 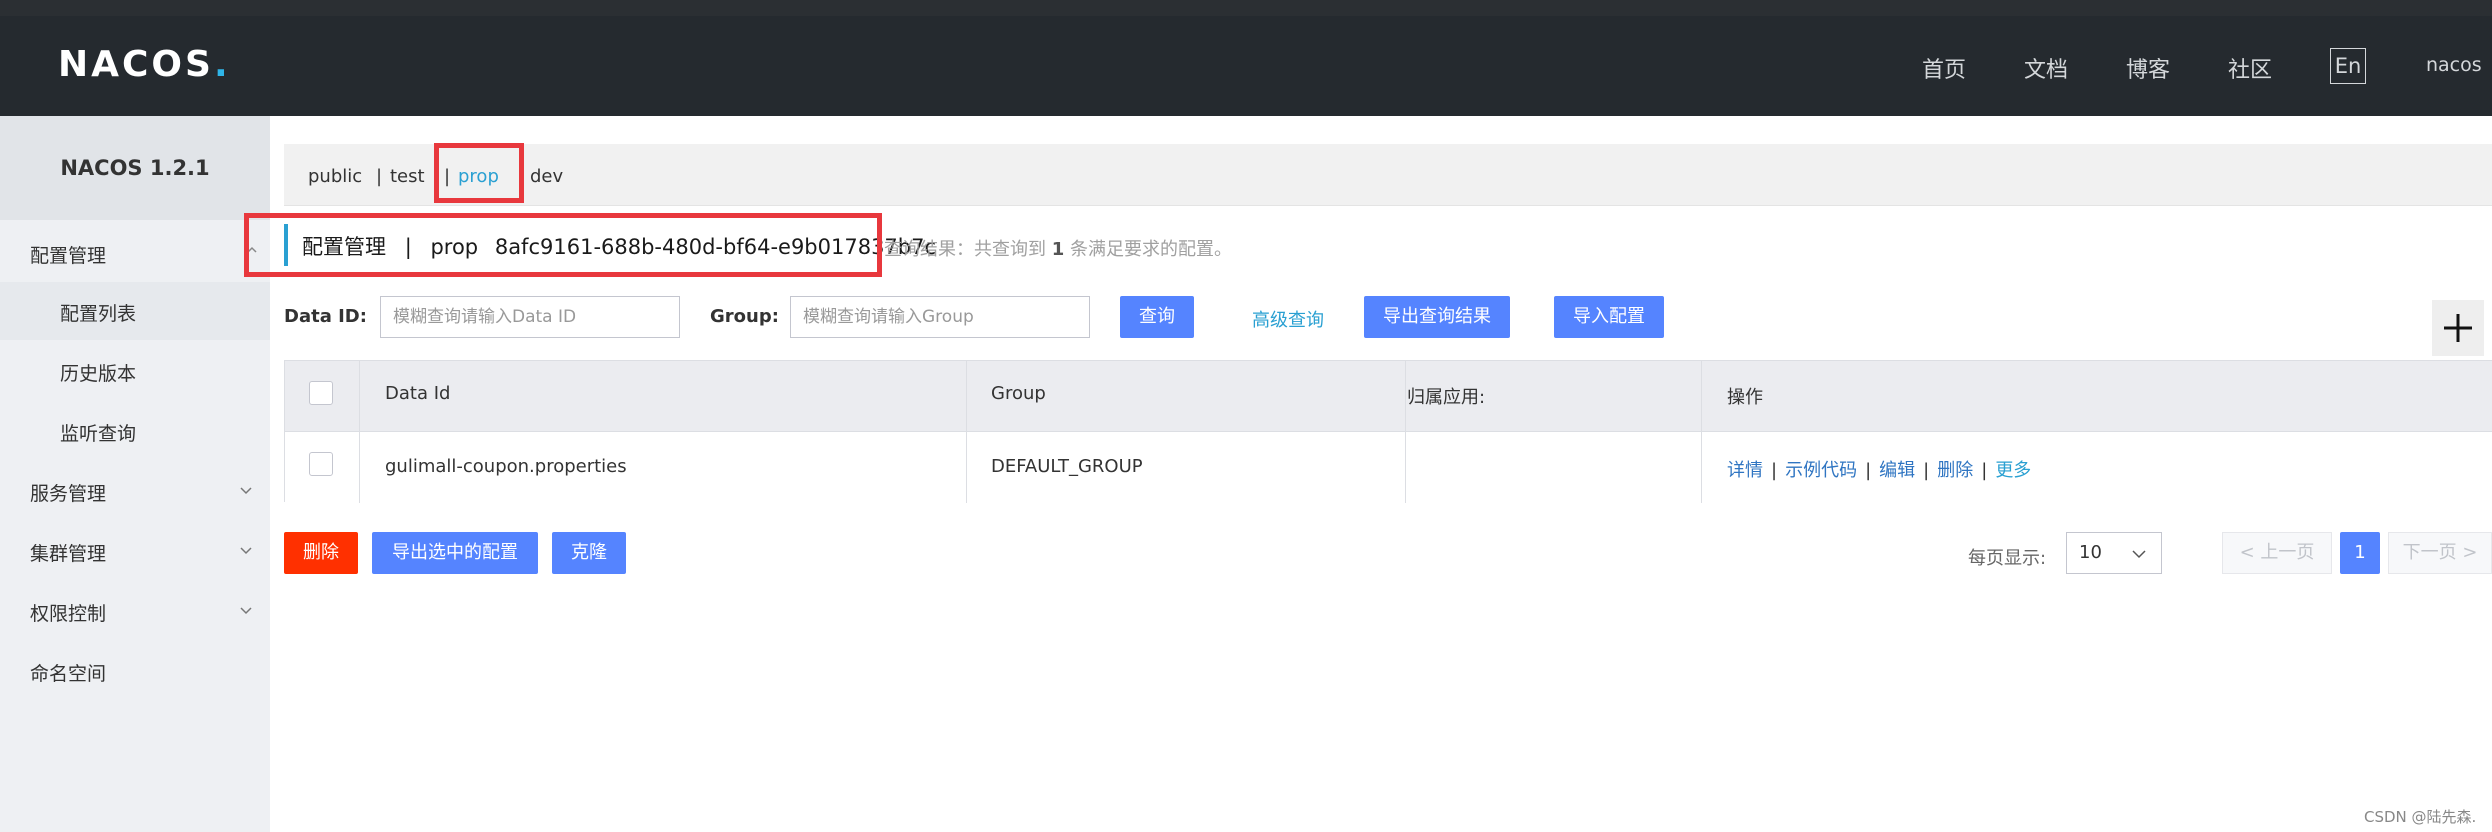 What do you see at coordinates (1944, 68) in the screenshot?
I see `nav-home: 首页` at bounding box center [1944, 68].